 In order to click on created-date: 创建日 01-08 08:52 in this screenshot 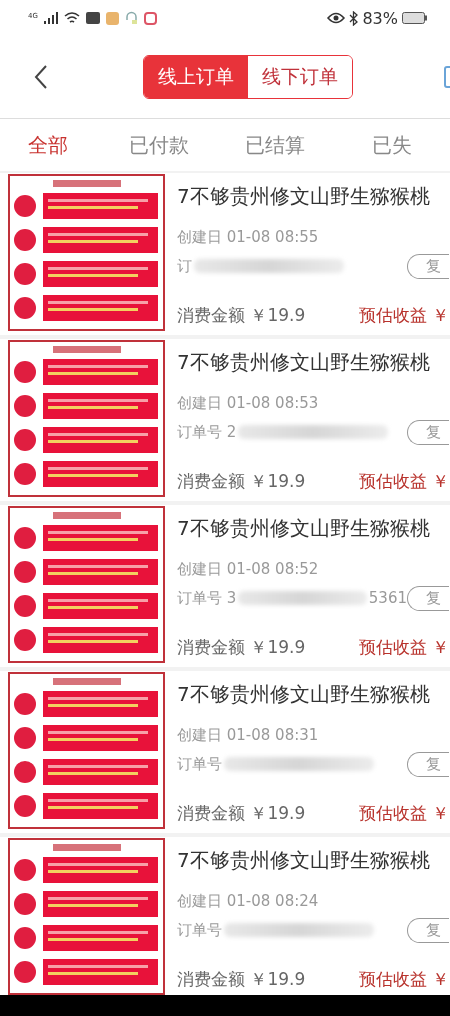, I will do `click(248, 569)`.